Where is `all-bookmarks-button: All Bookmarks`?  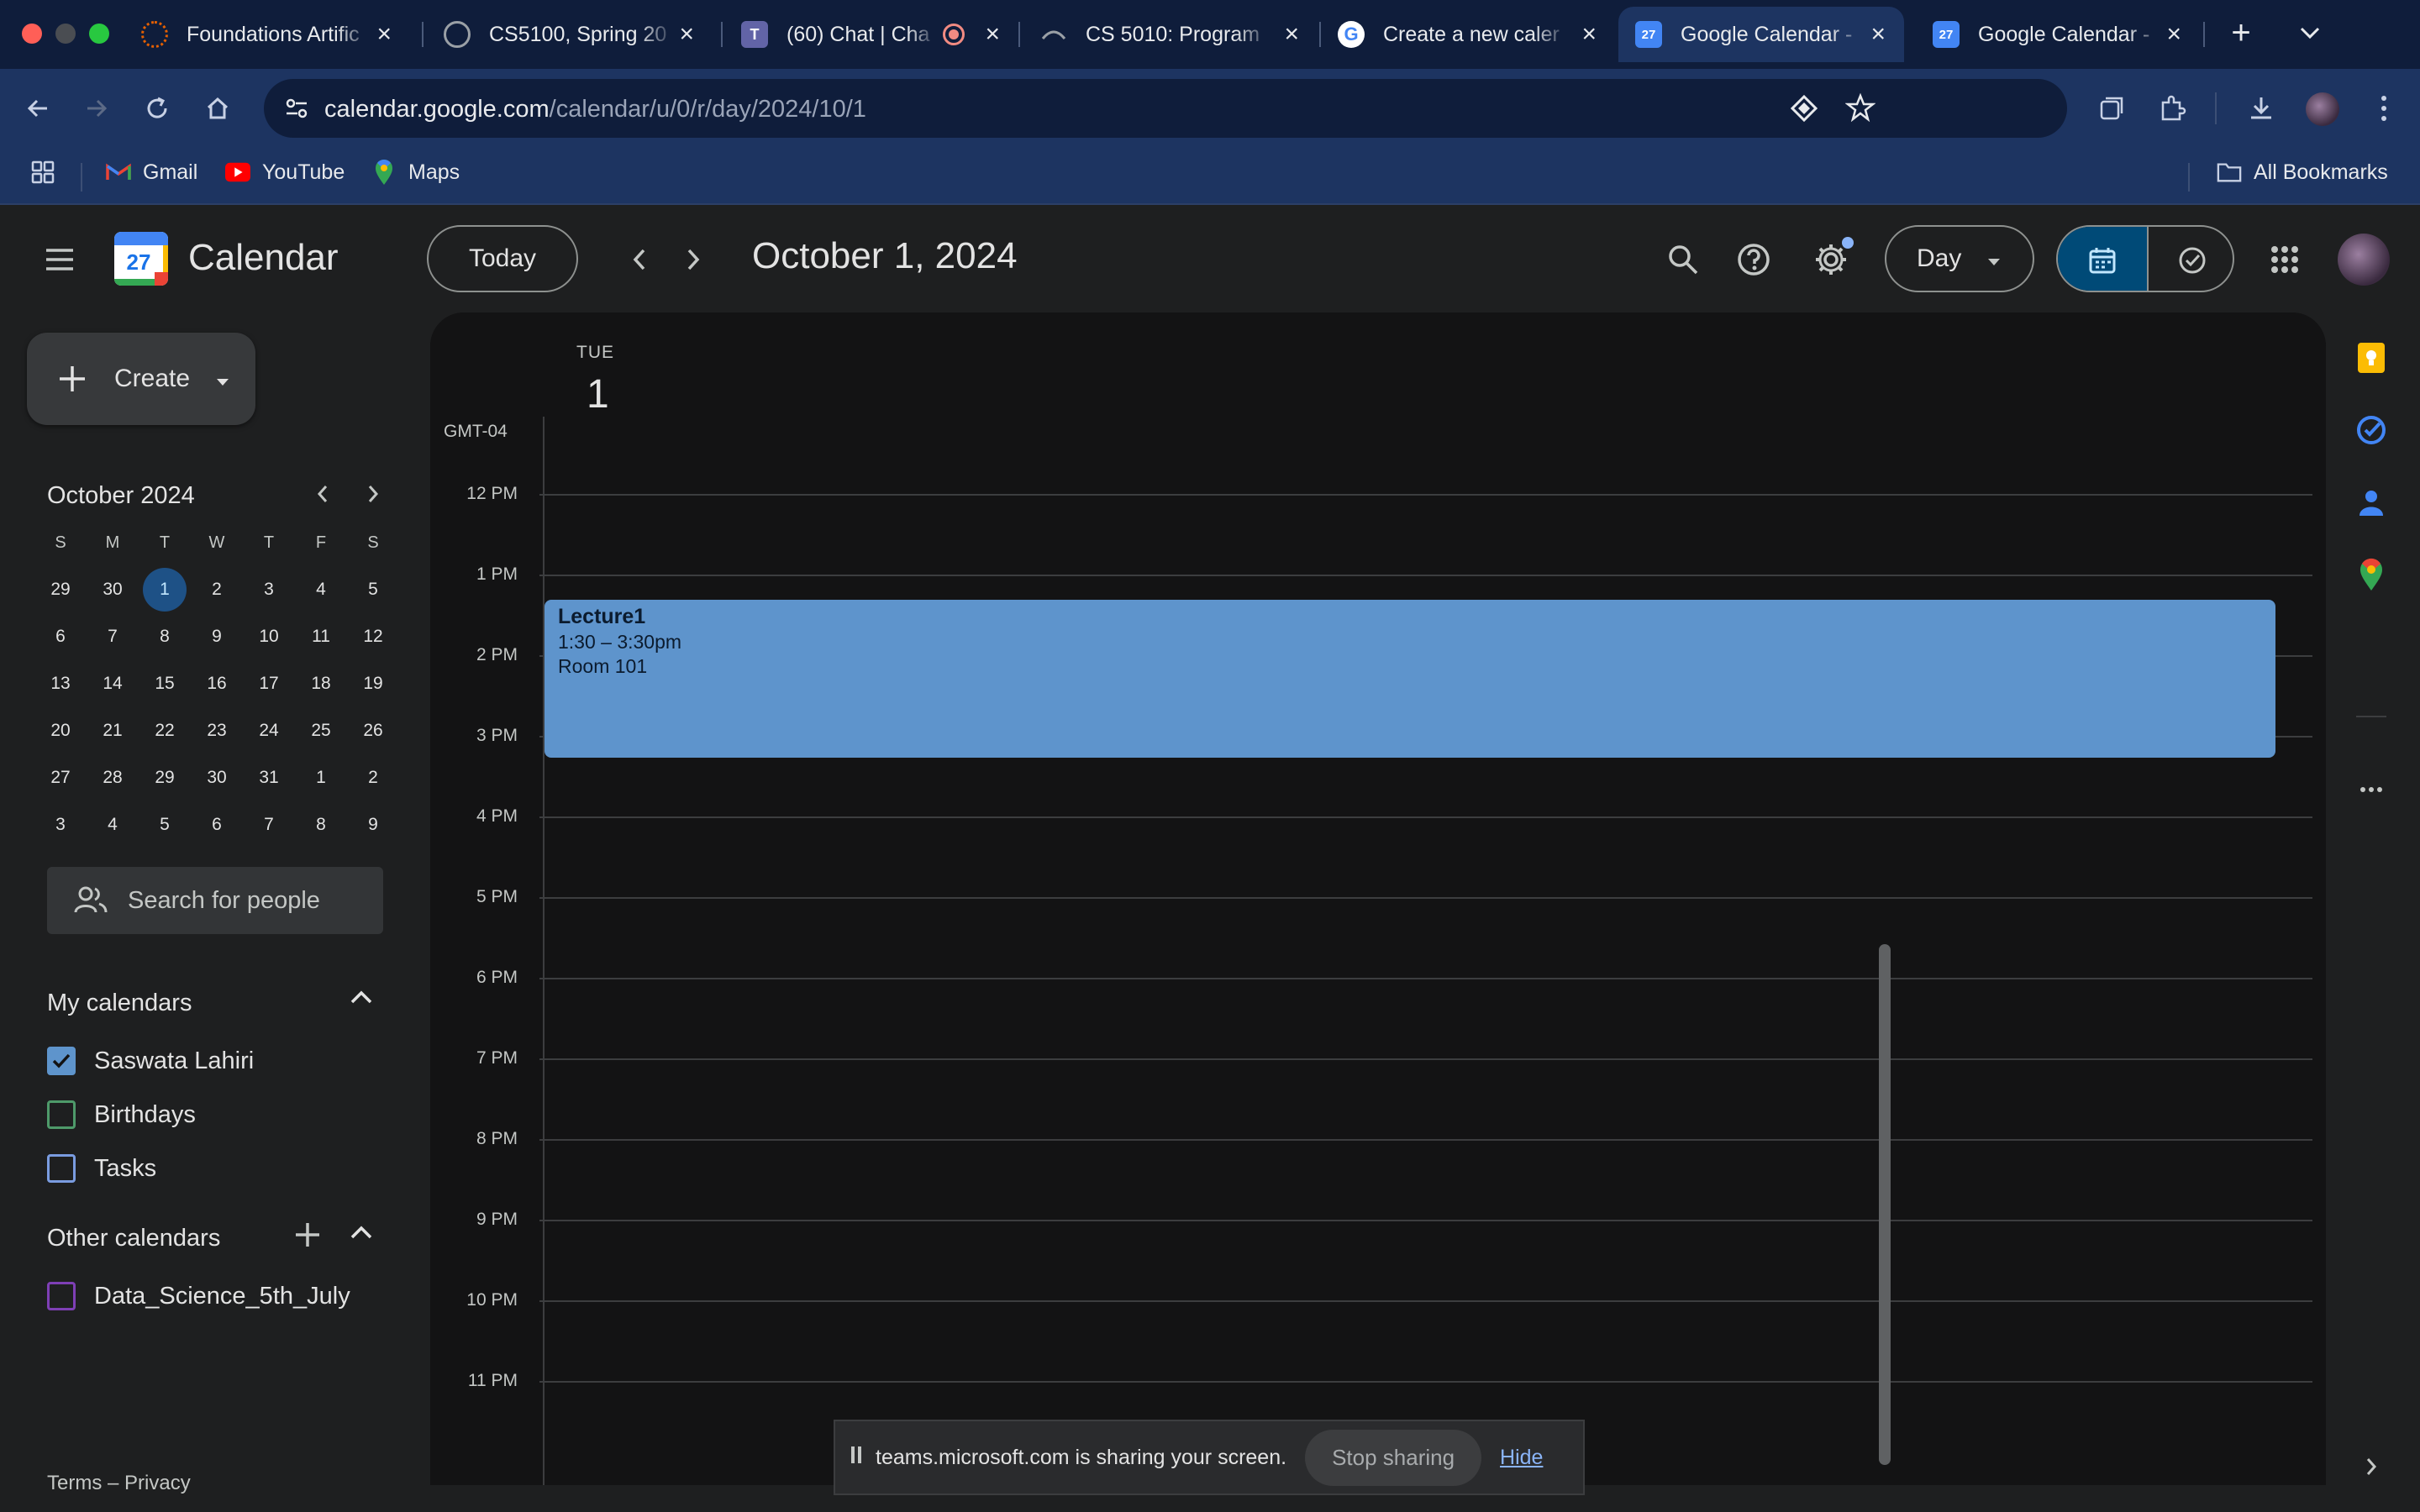
all-bookmarks-button: All Bookmarks is located at coordinates (2302, 172).